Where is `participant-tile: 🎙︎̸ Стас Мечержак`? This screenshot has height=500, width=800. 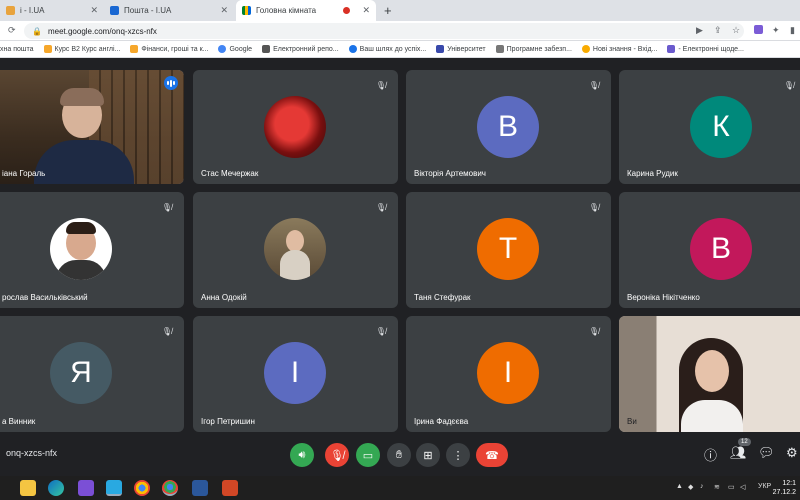 participant-tile: 🎙︎̸ Стас Мечержак is located at coordinates (295, 127).